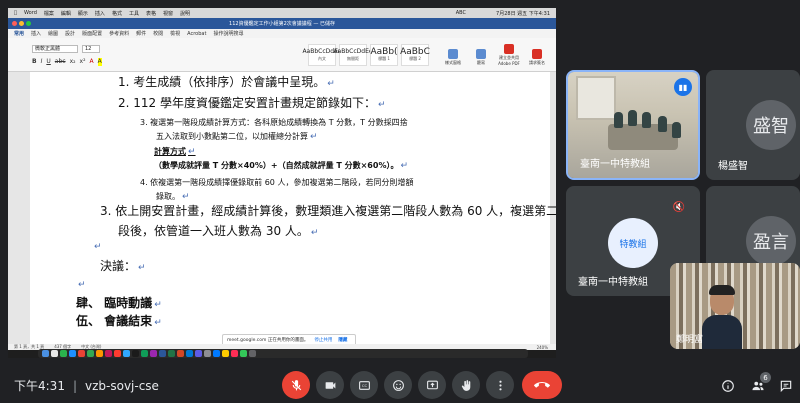 The width and height of the screenshot is (800, 403). Describe the element at coordinates (162, 353) in the screenshot. I see `word-icon` at that location.